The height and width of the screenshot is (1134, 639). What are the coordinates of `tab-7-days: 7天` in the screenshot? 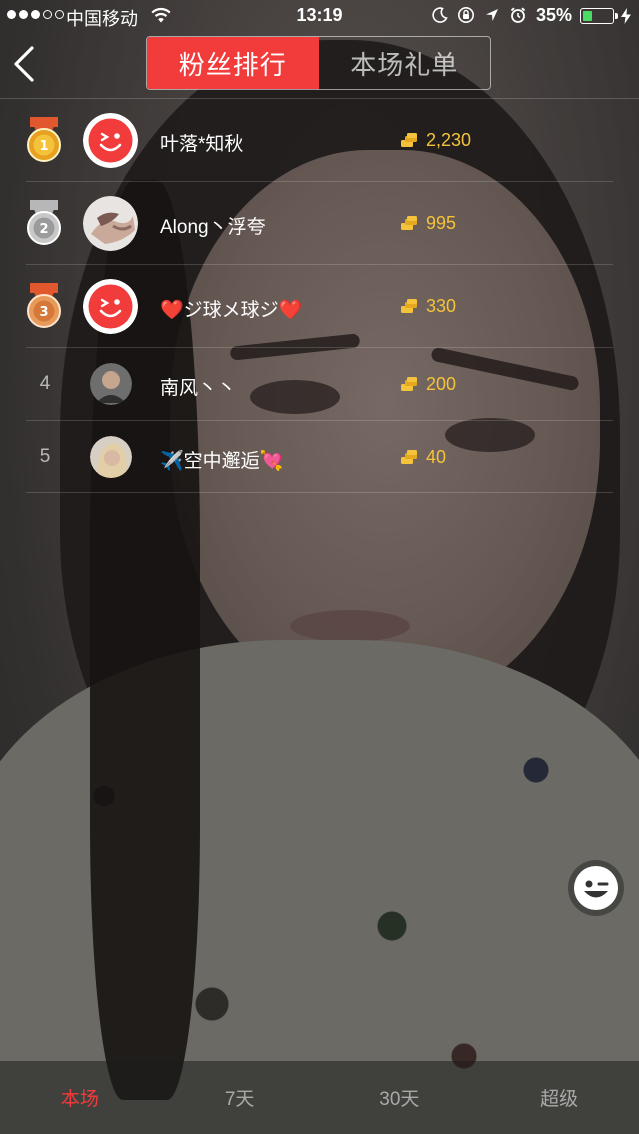 It's located at (240, 1097).